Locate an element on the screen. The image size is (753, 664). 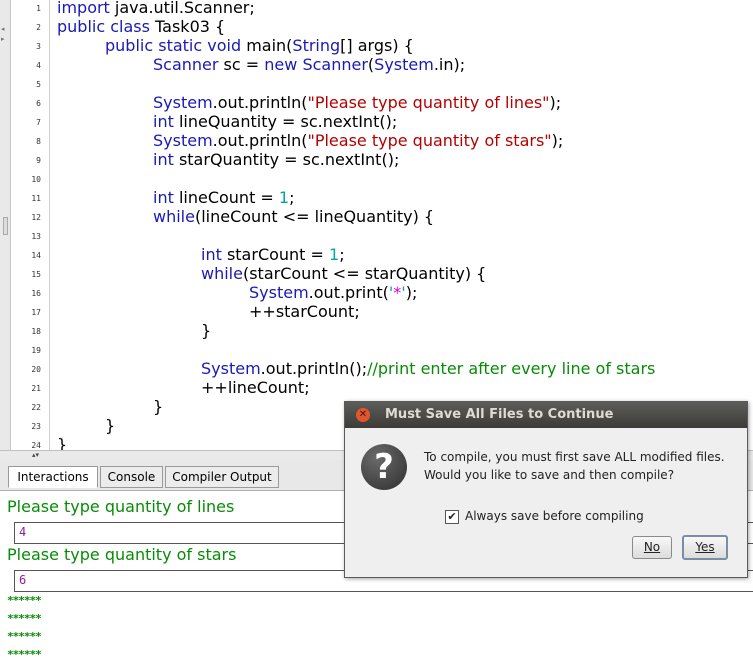
dialog-title: Must Save All Files to Continue is located at coordinates (499, 414).